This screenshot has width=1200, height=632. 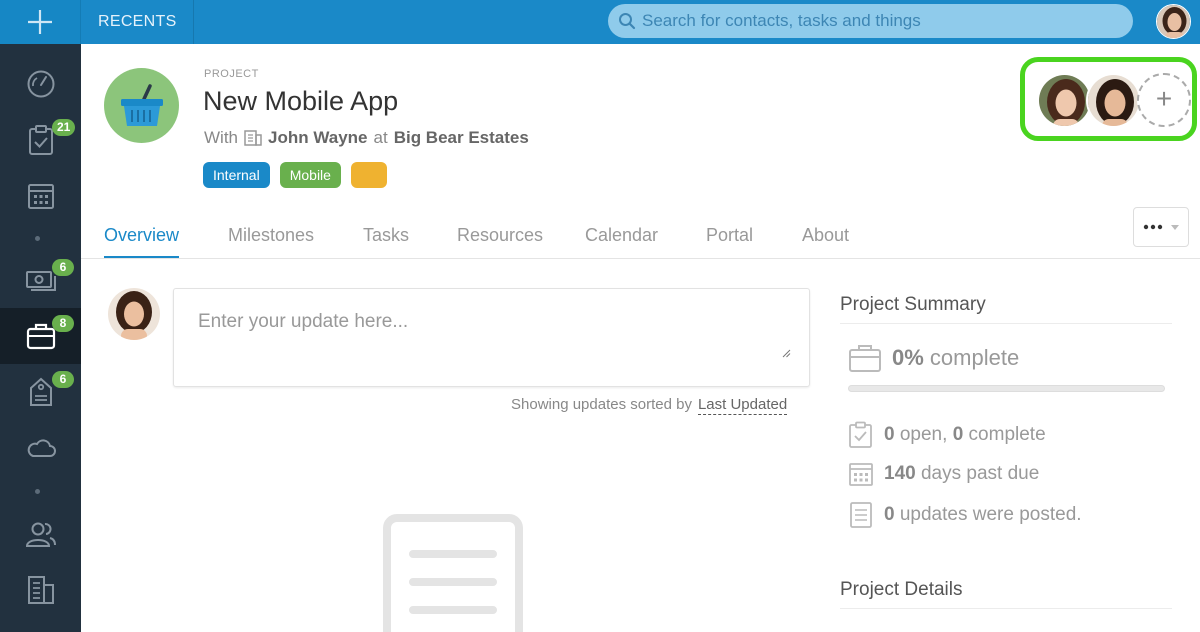 I want to click on complete-label: complete, so click(x=1007, y=434).